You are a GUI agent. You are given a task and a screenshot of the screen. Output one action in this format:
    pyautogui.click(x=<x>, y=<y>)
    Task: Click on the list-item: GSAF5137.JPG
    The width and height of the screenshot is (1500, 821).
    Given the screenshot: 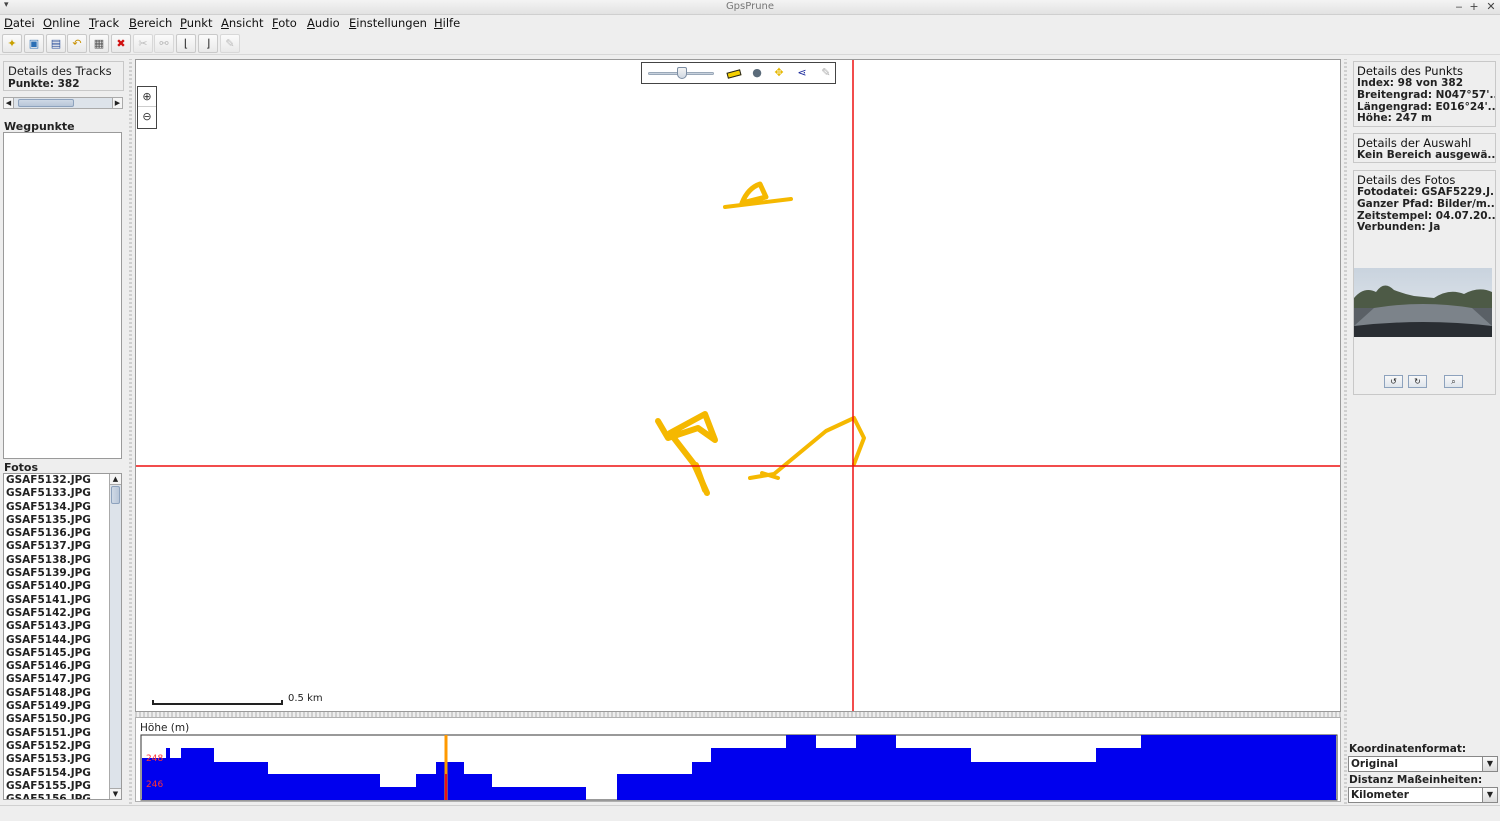 What is the action you would take?
    pyautogui.click(x=62, y=546)
    